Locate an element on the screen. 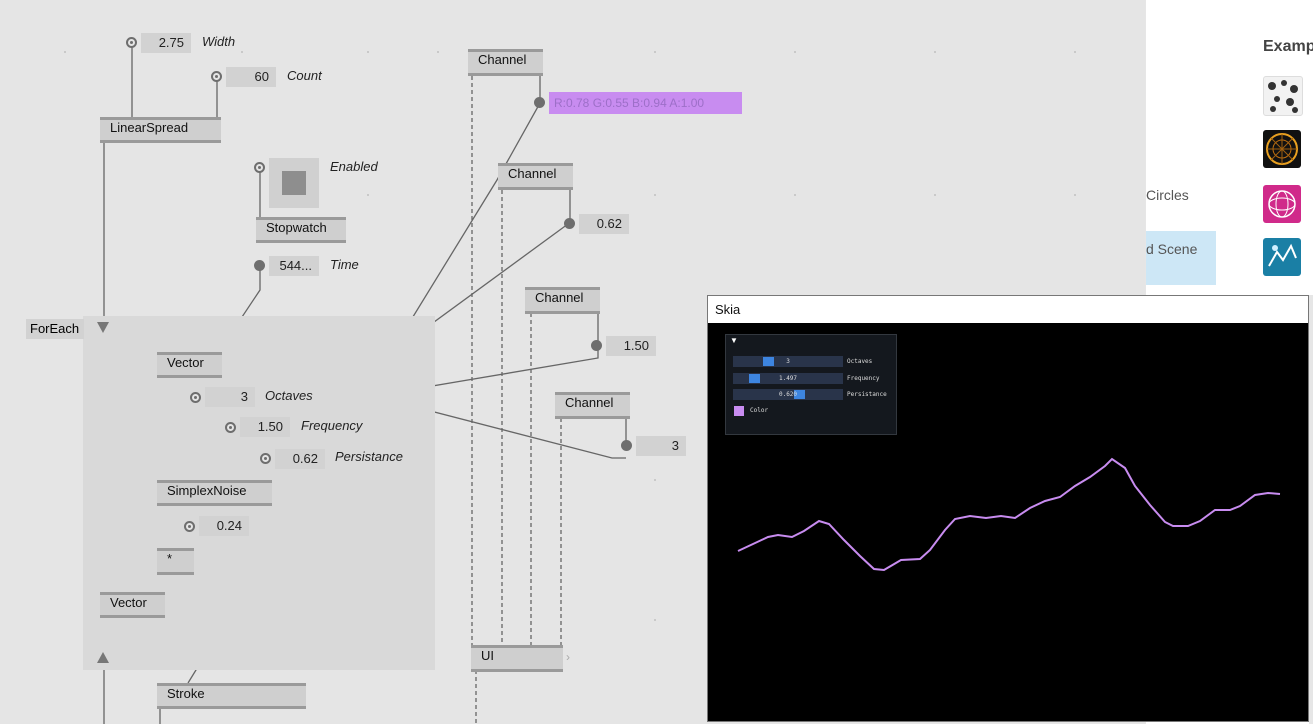  enabled-pin is located at coordinates (259, 167).